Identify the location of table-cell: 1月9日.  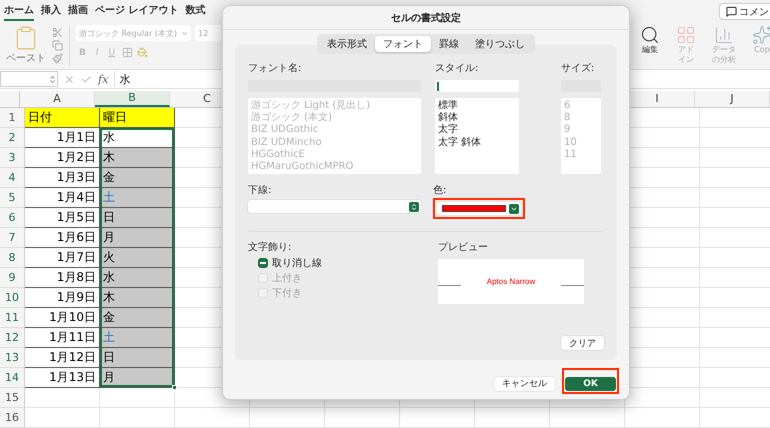
(62, 298).